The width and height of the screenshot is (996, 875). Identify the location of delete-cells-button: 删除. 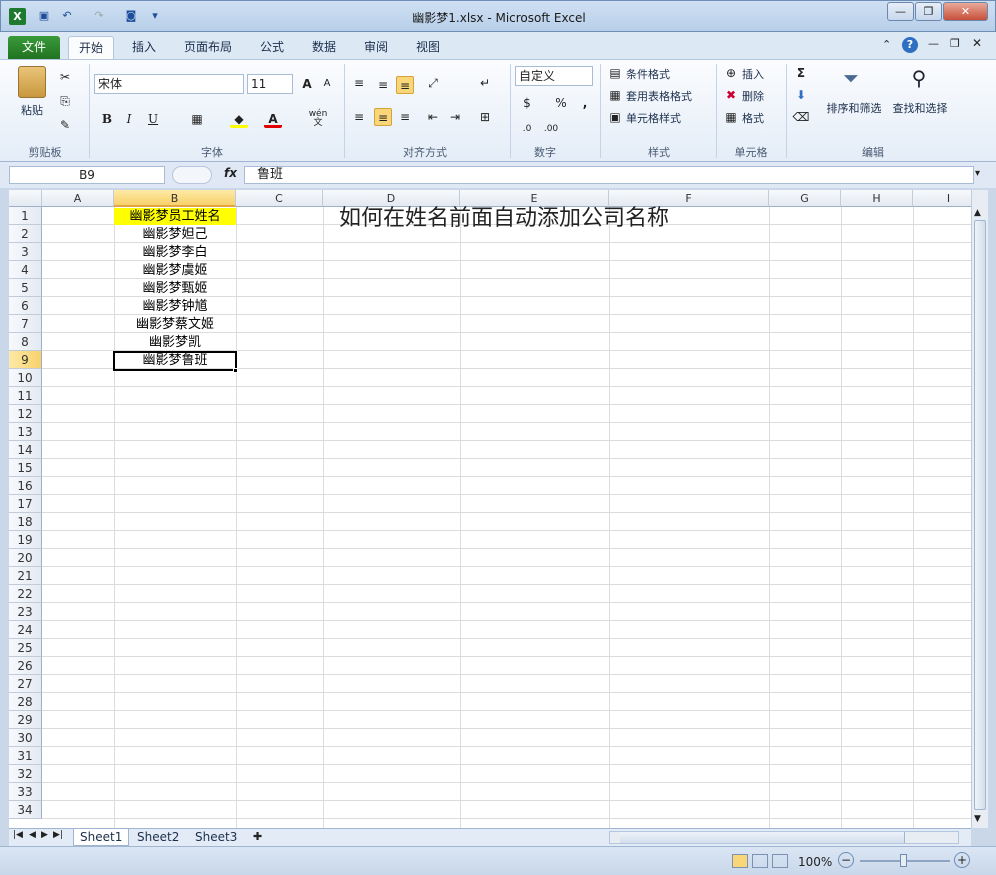
(753, 96).